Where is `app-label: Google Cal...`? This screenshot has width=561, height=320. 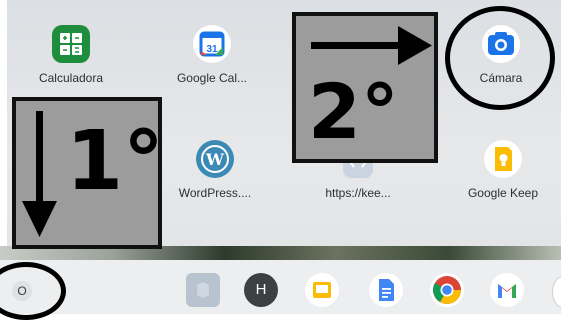 app-label: Google Cal... is located at coordinates (212, 78).